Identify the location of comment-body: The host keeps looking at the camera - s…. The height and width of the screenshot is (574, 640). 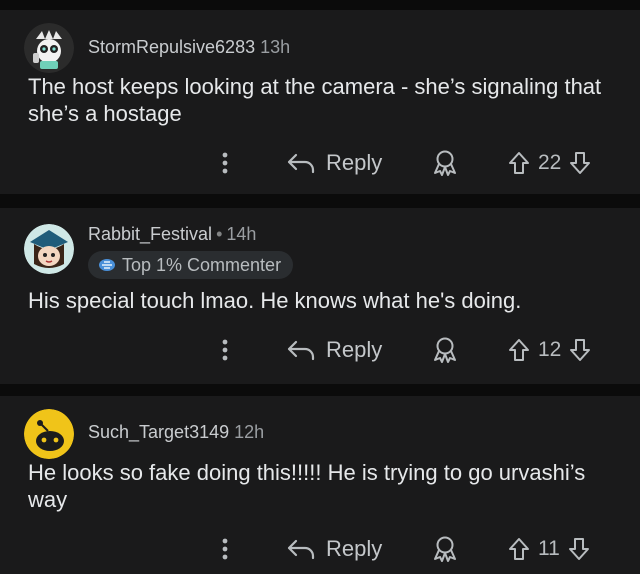
(315, 100).